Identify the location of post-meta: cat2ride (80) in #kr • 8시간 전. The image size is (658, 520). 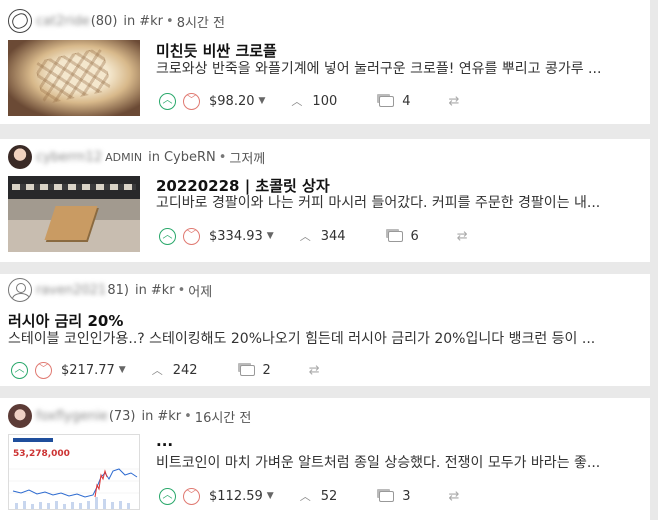
(116, 21).